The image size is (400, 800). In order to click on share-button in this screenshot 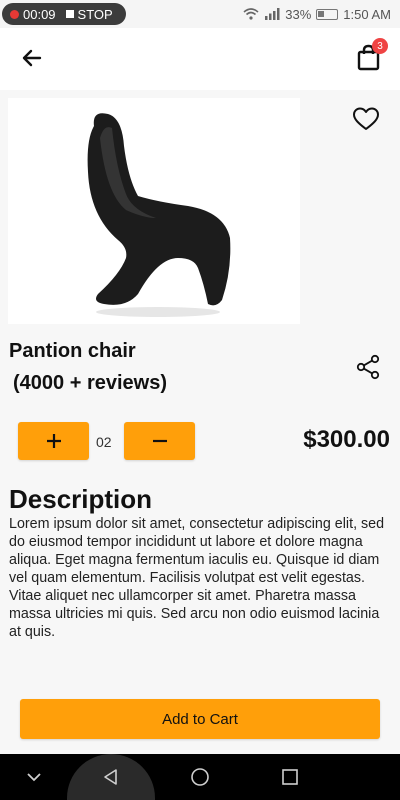, I will do `click(369, 367)`.